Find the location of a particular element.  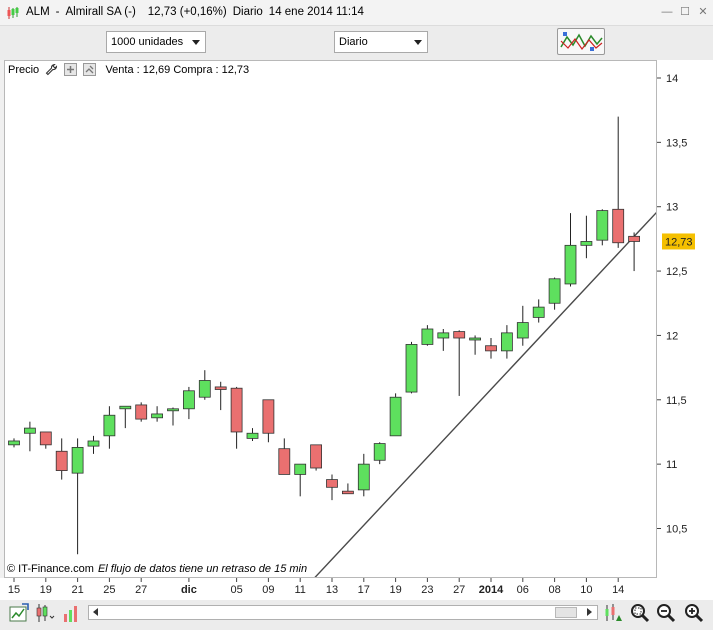

units-select-value: 1000 unidades is located at coordinates (147, 42).